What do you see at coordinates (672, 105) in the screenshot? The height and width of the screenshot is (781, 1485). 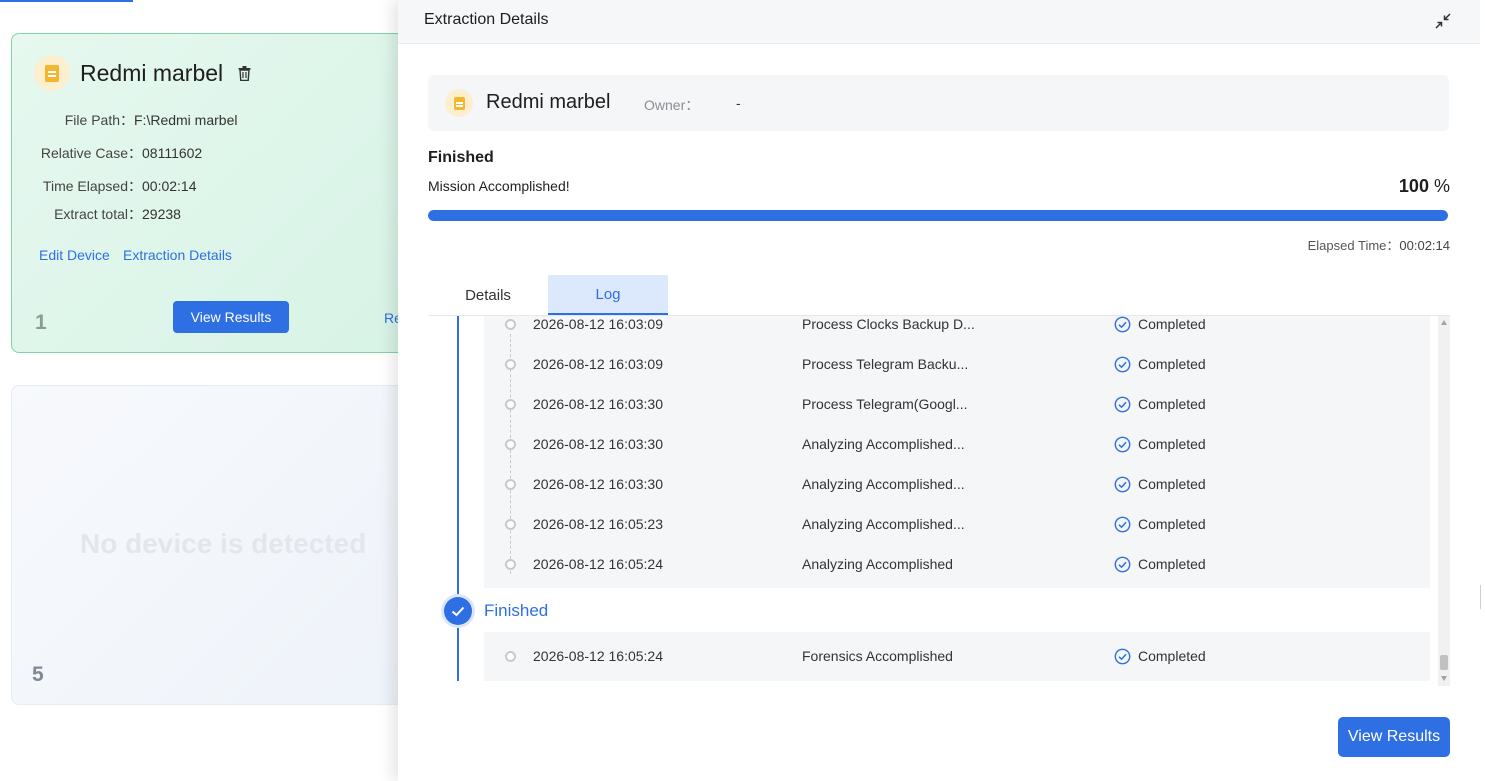 I see `owner-label: Owner：` at bounding box center [672, 105].